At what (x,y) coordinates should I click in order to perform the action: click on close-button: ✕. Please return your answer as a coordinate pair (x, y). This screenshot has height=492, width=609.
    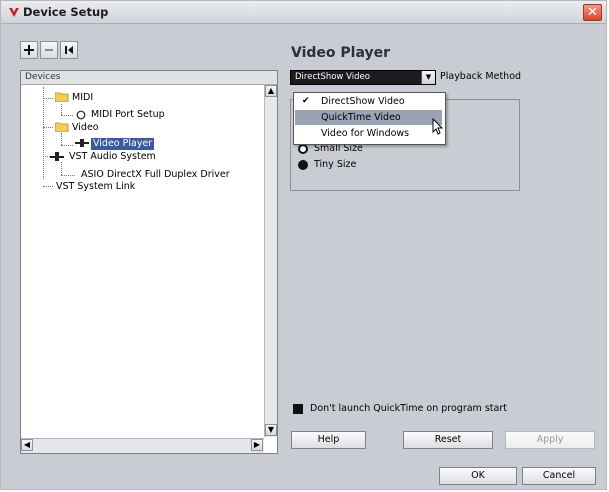
    Looking at the image, I should click on (592, 12).